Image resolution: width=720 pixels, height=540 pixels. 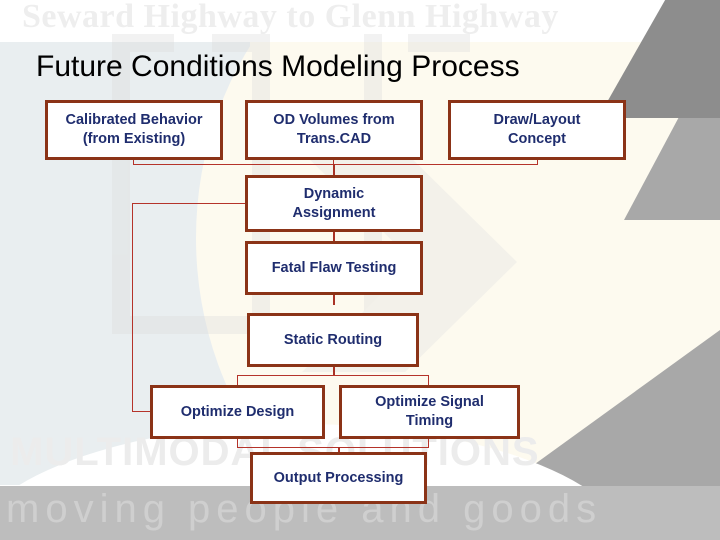 What do you see at coordinates (333, 375) in the screenshot?
I see `connector-static-split-bus` at bounding box center [333, 375].